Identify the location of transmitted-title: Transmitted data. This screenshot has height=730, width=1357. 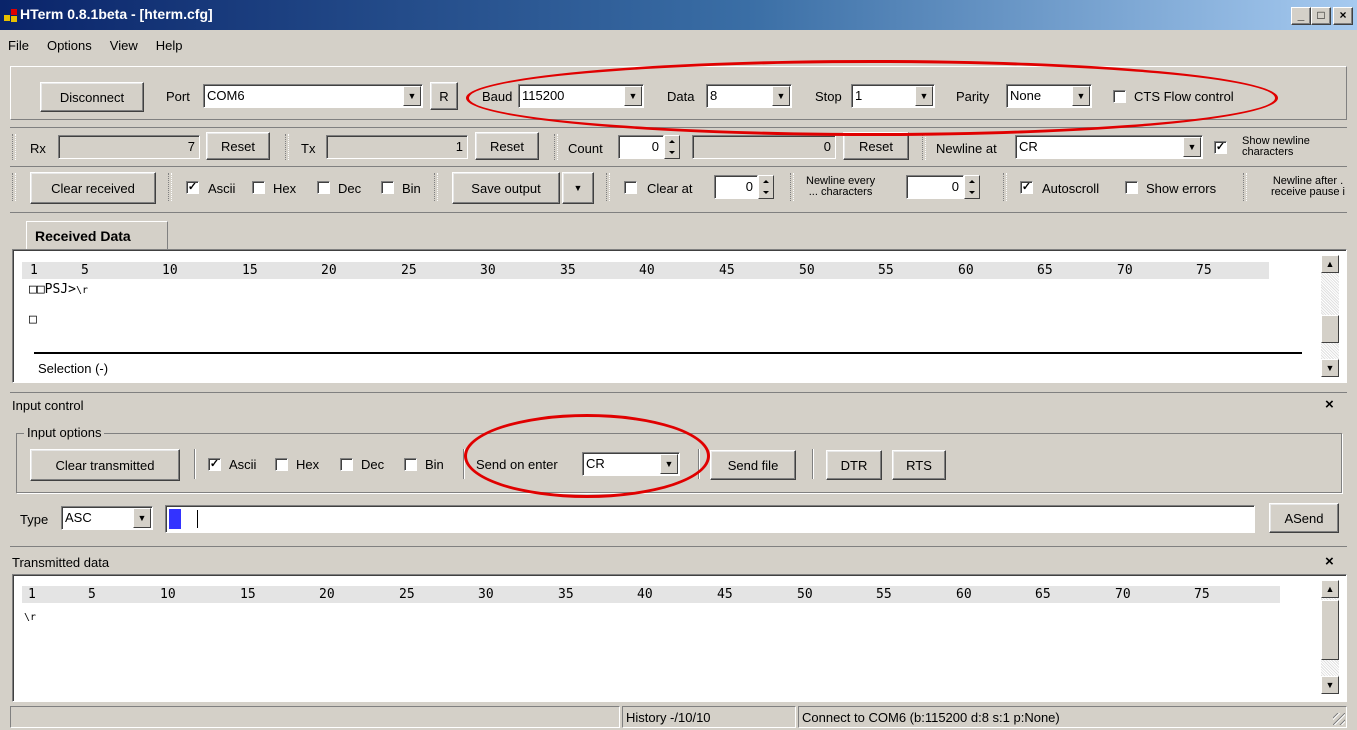
(61, 562).